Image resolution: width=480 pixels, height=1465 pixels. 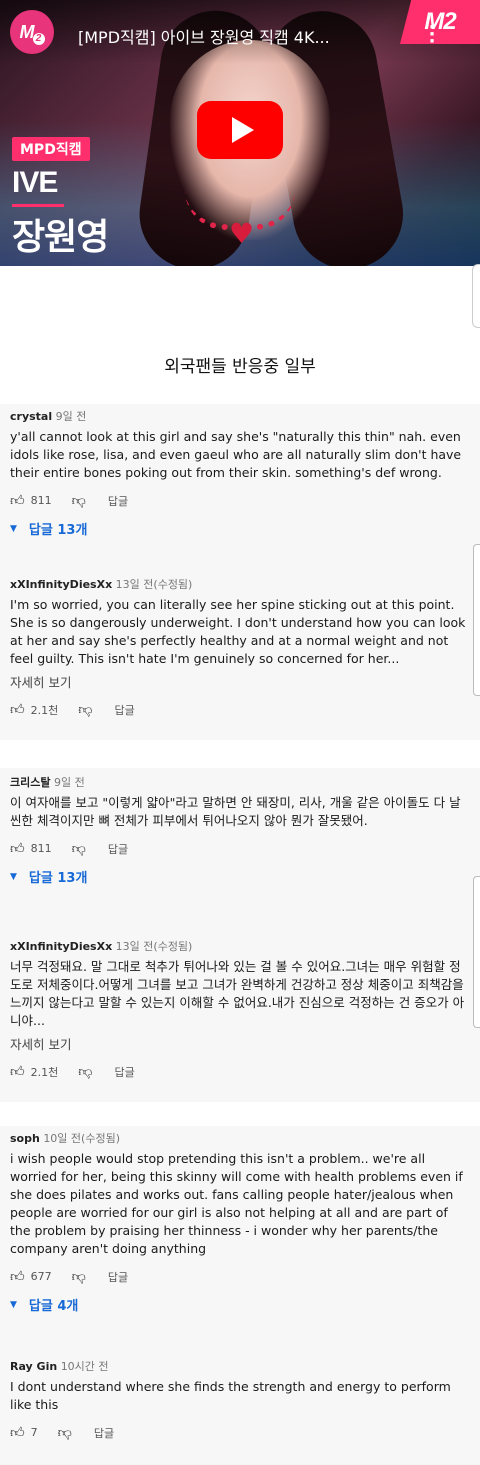 I want to click on post-caption: 외국팬들 반응중 일부, so click(x=240, y=367).